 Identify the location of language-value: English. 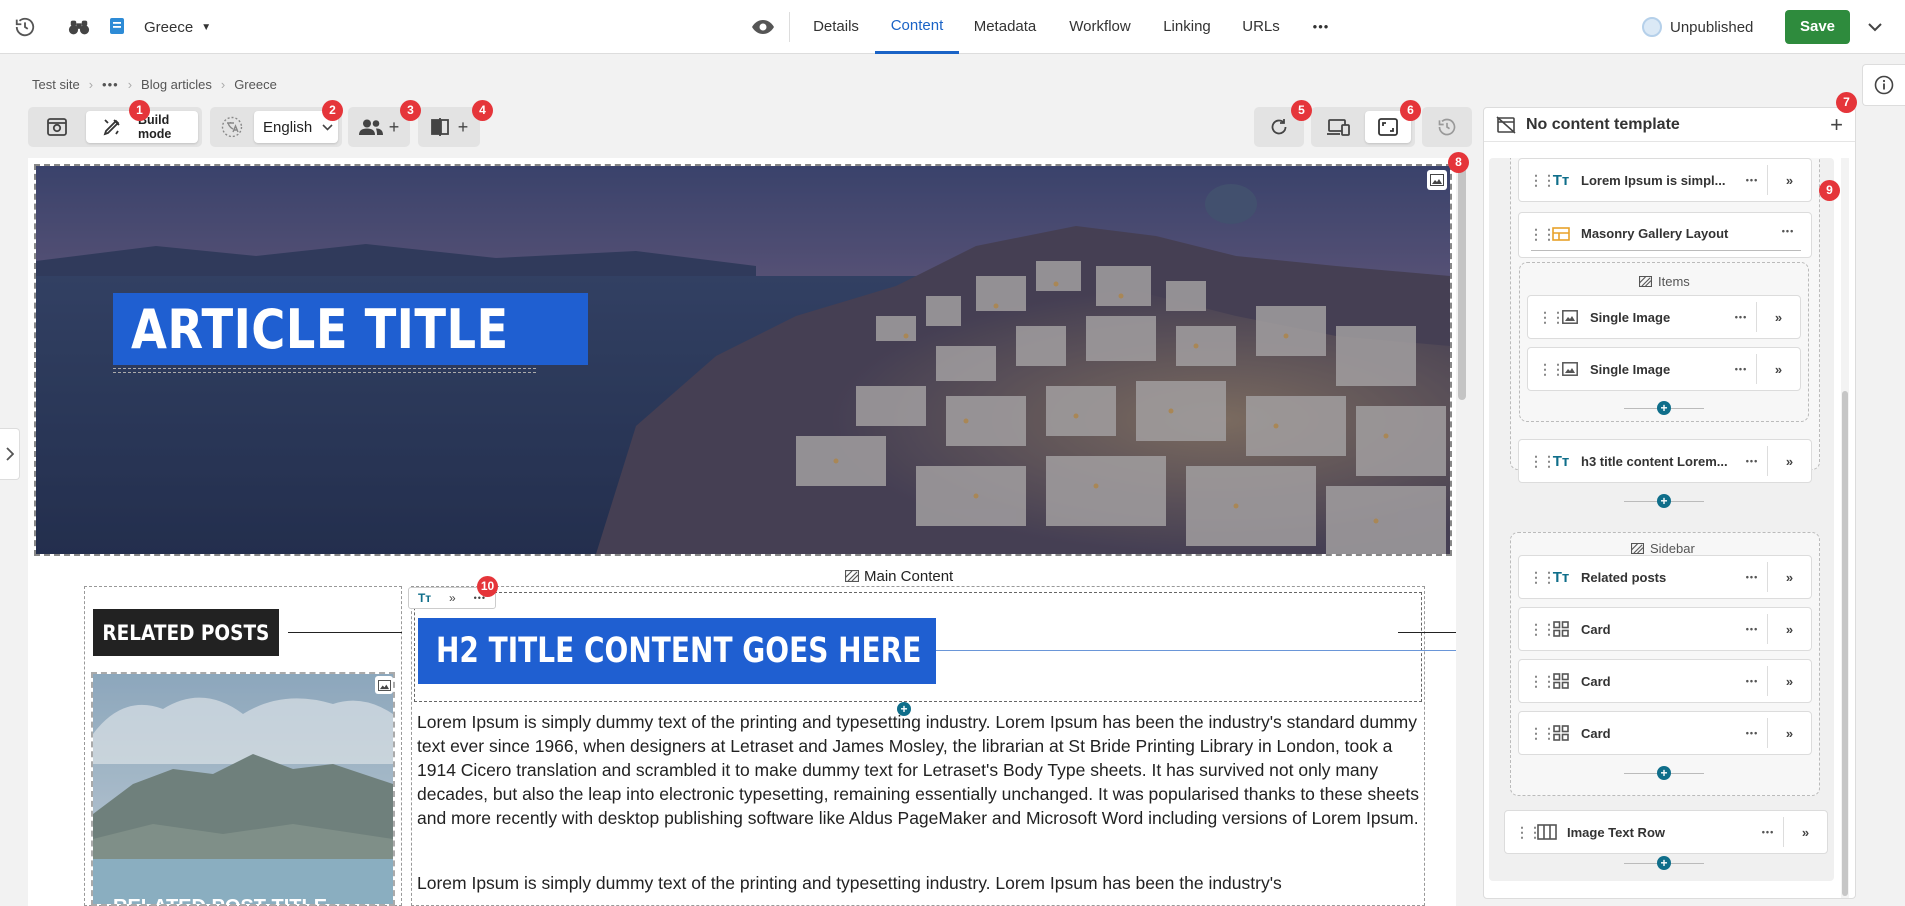
(288, 127).